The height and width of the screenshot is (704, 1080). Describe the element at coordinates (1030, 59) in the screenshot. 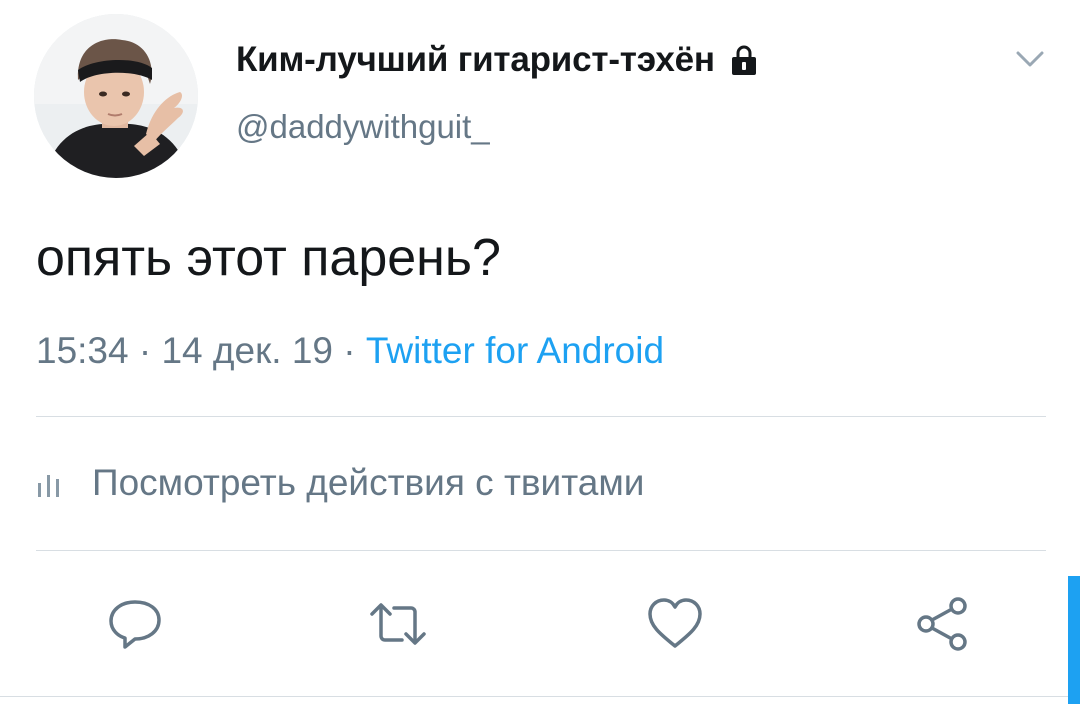

I see `chevron-down-icon` at that location.